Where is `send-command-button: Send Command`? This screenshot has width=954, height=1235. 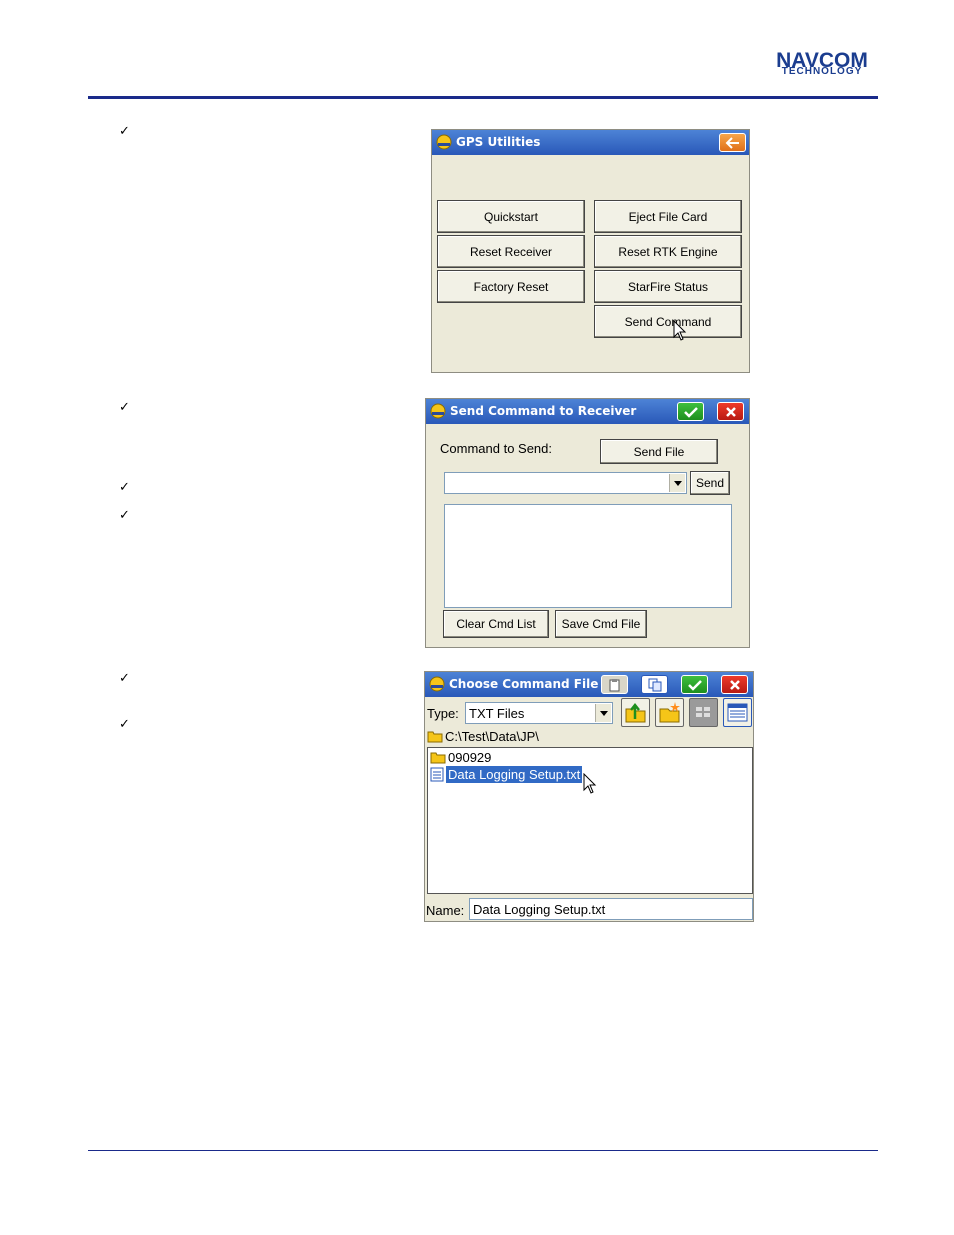
send-command-button: Send Command is located at coordinates (668, 321).